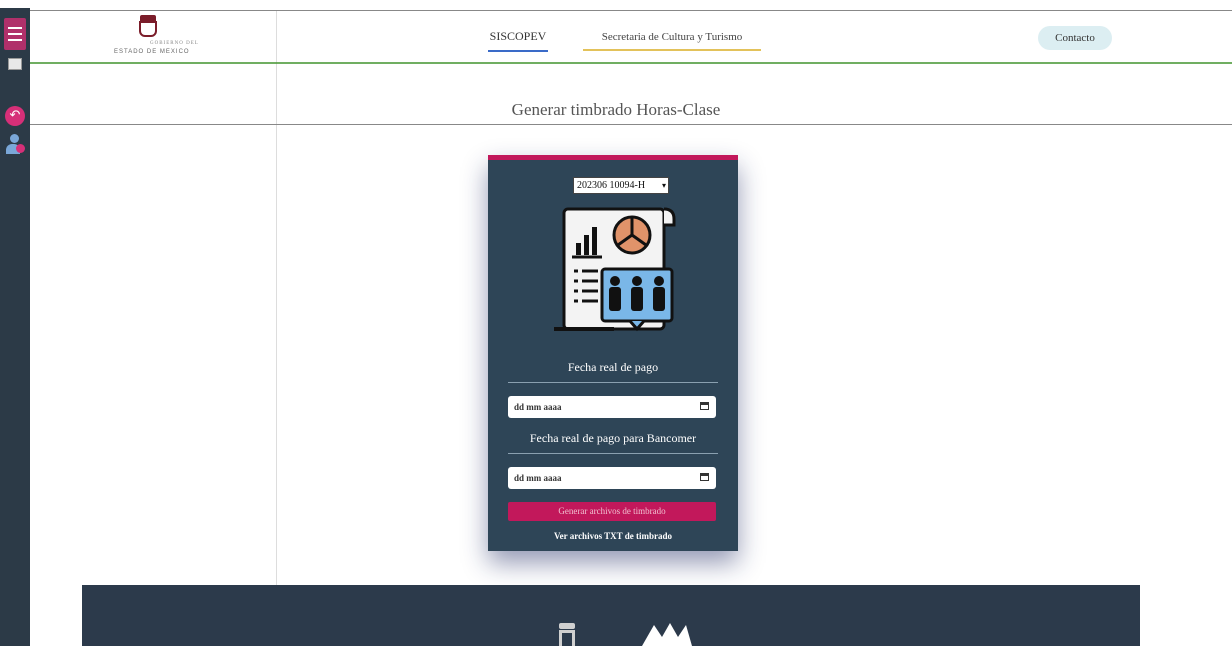 The height and width of the screenshot is (646, 1232). I want to click on header-divider, so click(631, 63).